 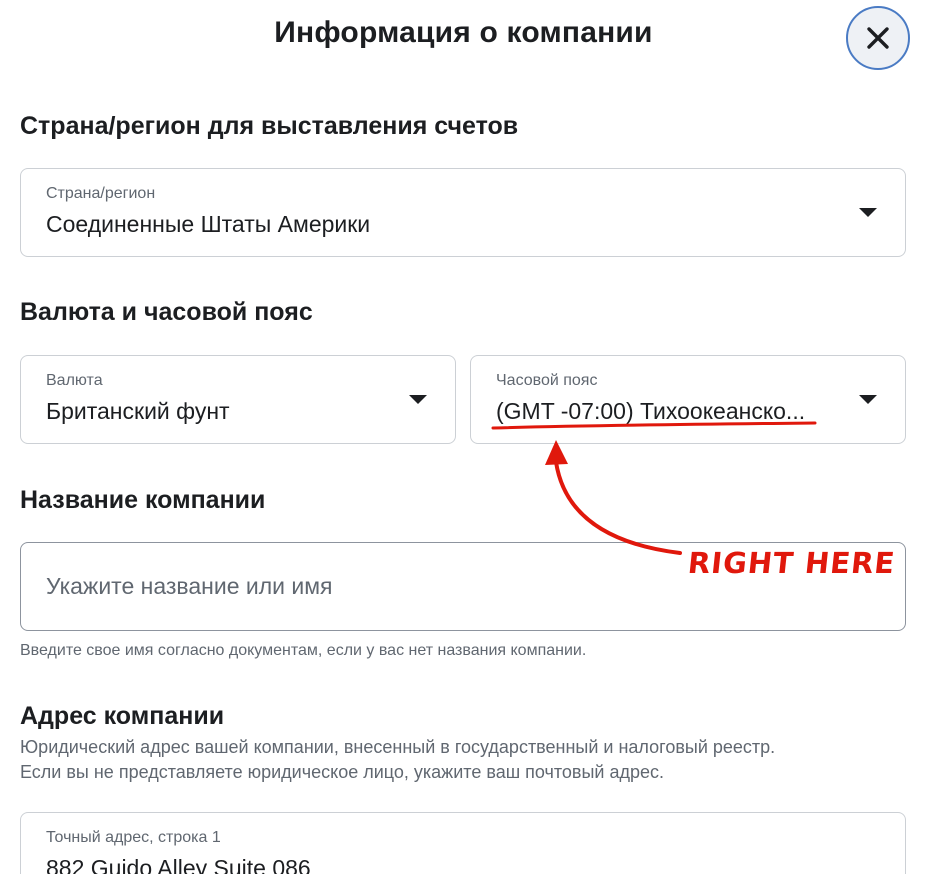 What do you see at coordinates (178, 864) in the screenshot?
I see `street-address-value: 882 Guido Alley Suite 086` at bounding box center [178, 864].